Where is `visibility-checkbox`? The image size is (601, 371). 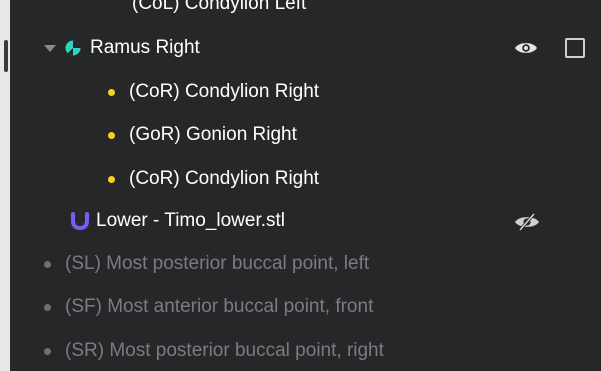
visibility-checkbox is located at coordinates (575, 48).